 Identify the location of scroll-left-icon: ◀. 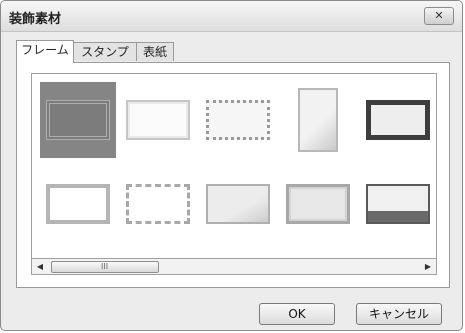
(40, 266).